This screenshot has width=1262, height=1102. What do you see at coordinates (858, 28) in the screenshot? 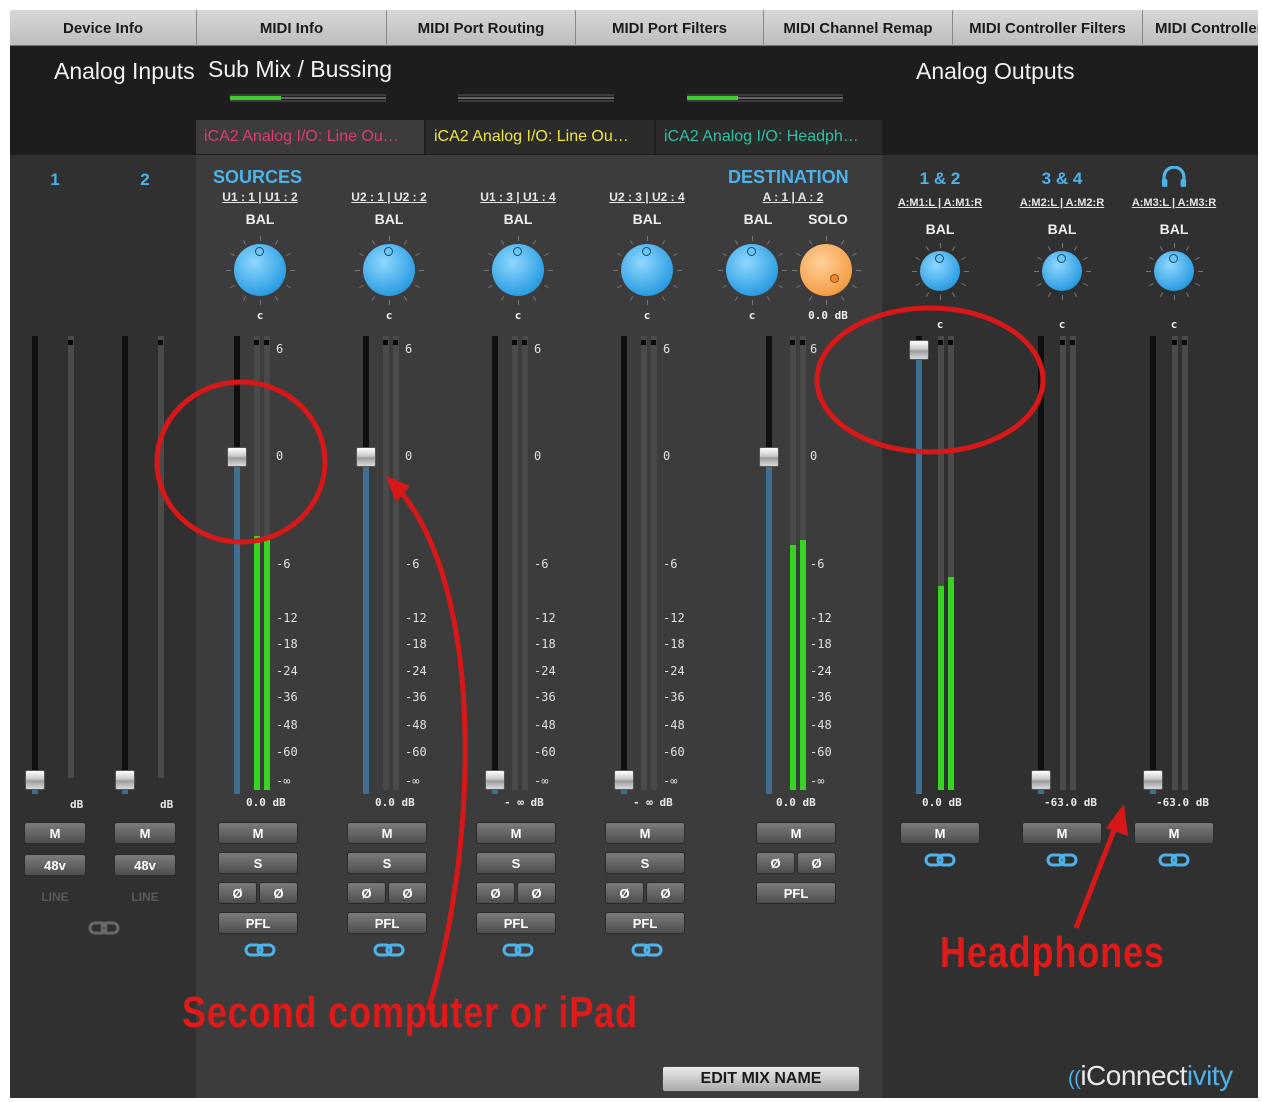
I see `tab-midi-channel-remap: MIDI Channel Remap` at bounding box center [858, 28].